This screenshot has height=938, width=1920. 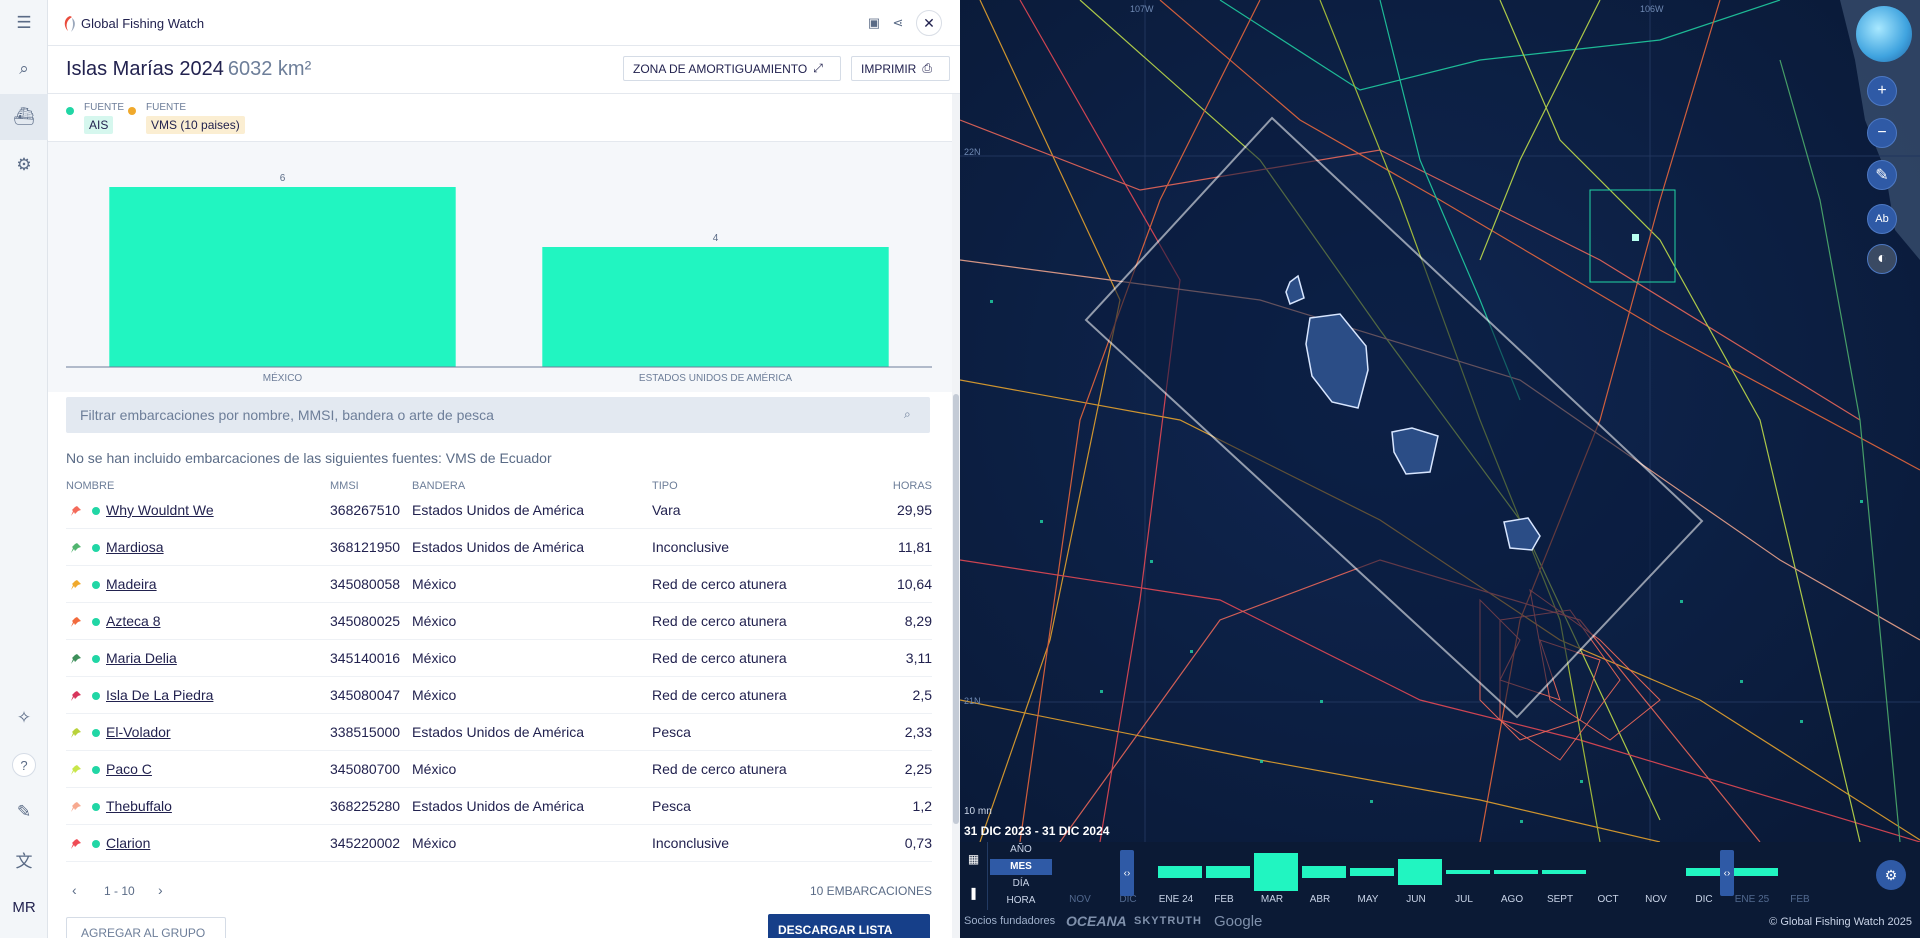 What do you see at coordinates (956, 609) in the screenshot?
I see `scroll-thumb` at bounding box center [956, 609].